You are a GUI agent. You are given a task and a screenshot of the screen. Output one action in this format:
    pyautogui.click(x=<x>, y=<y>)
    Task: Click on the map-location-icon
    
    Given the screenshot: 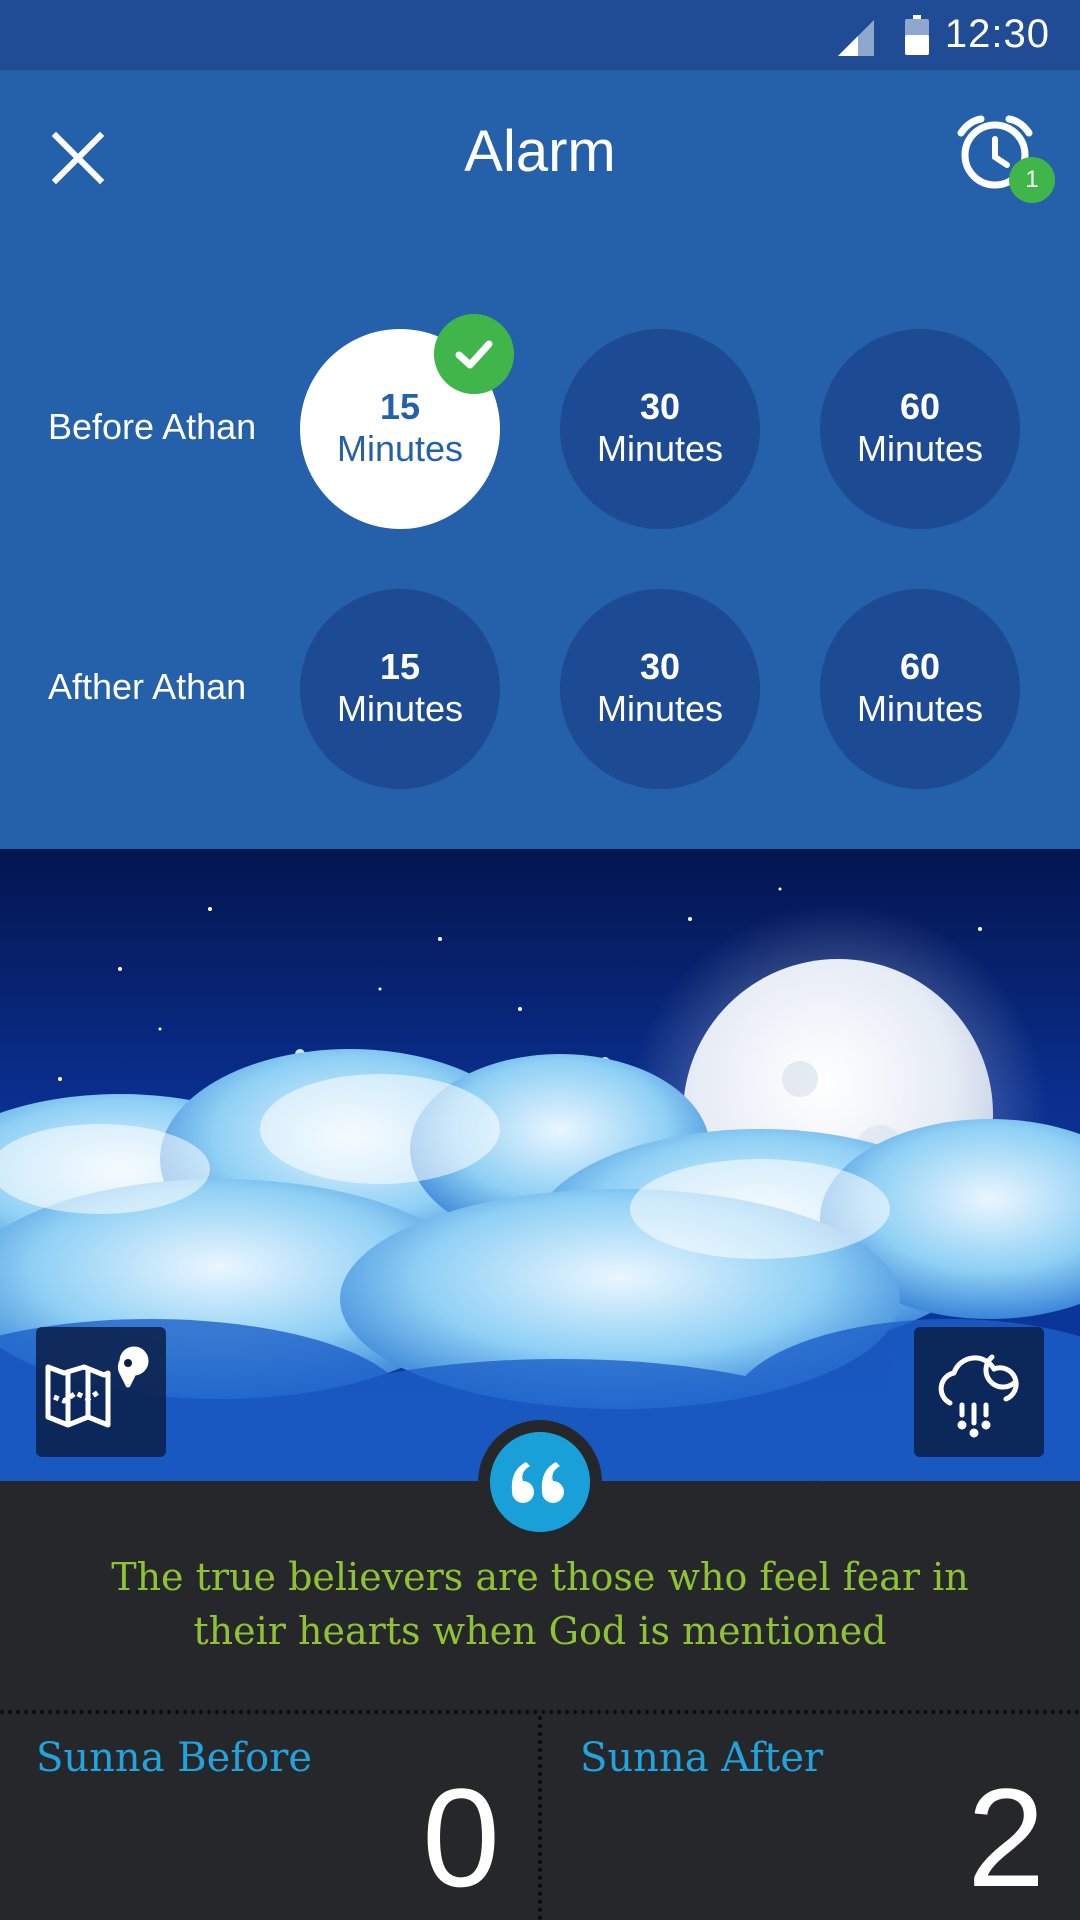 What is the action you would take?
    pyautogui.click(x=97, y=1387)
    